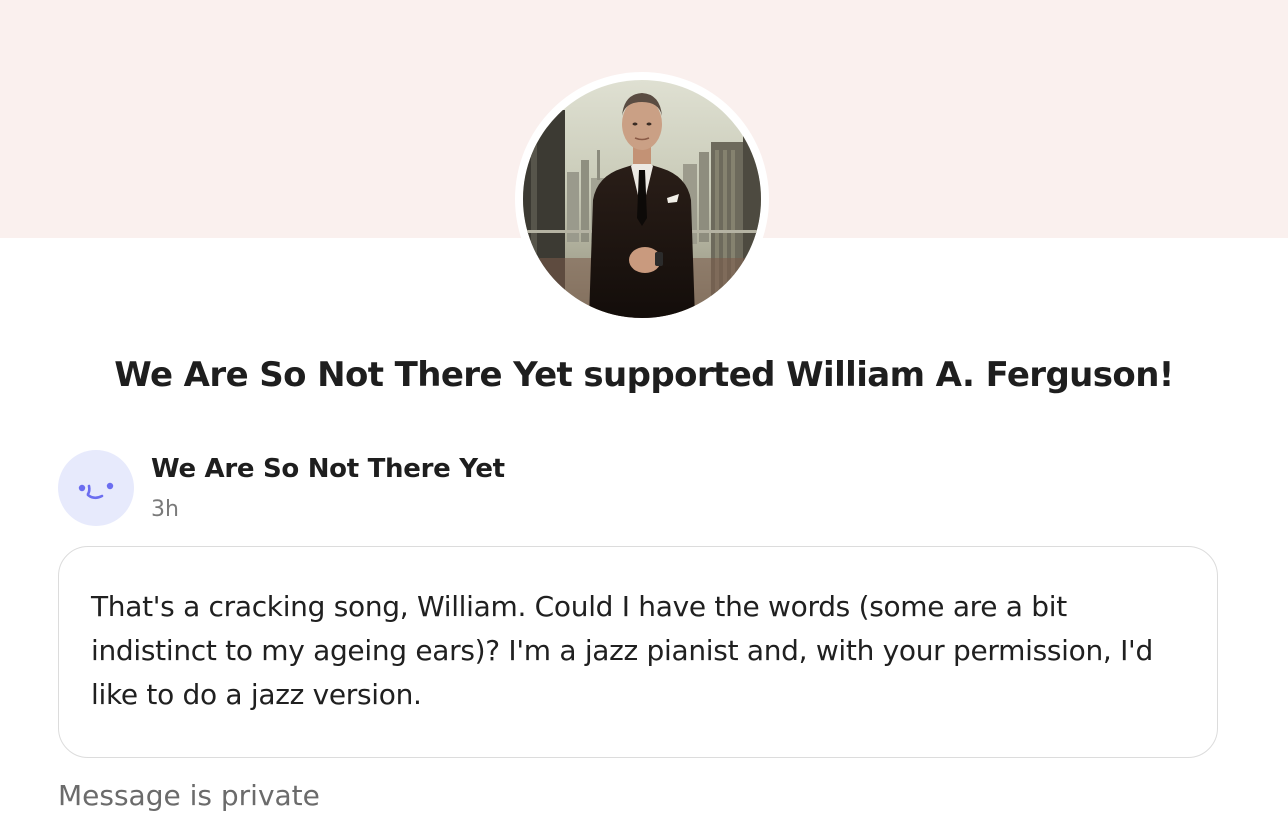 This screenshot has width=1288, height=838. I want to click on privacy-note: Message is private, so click(189, 795).